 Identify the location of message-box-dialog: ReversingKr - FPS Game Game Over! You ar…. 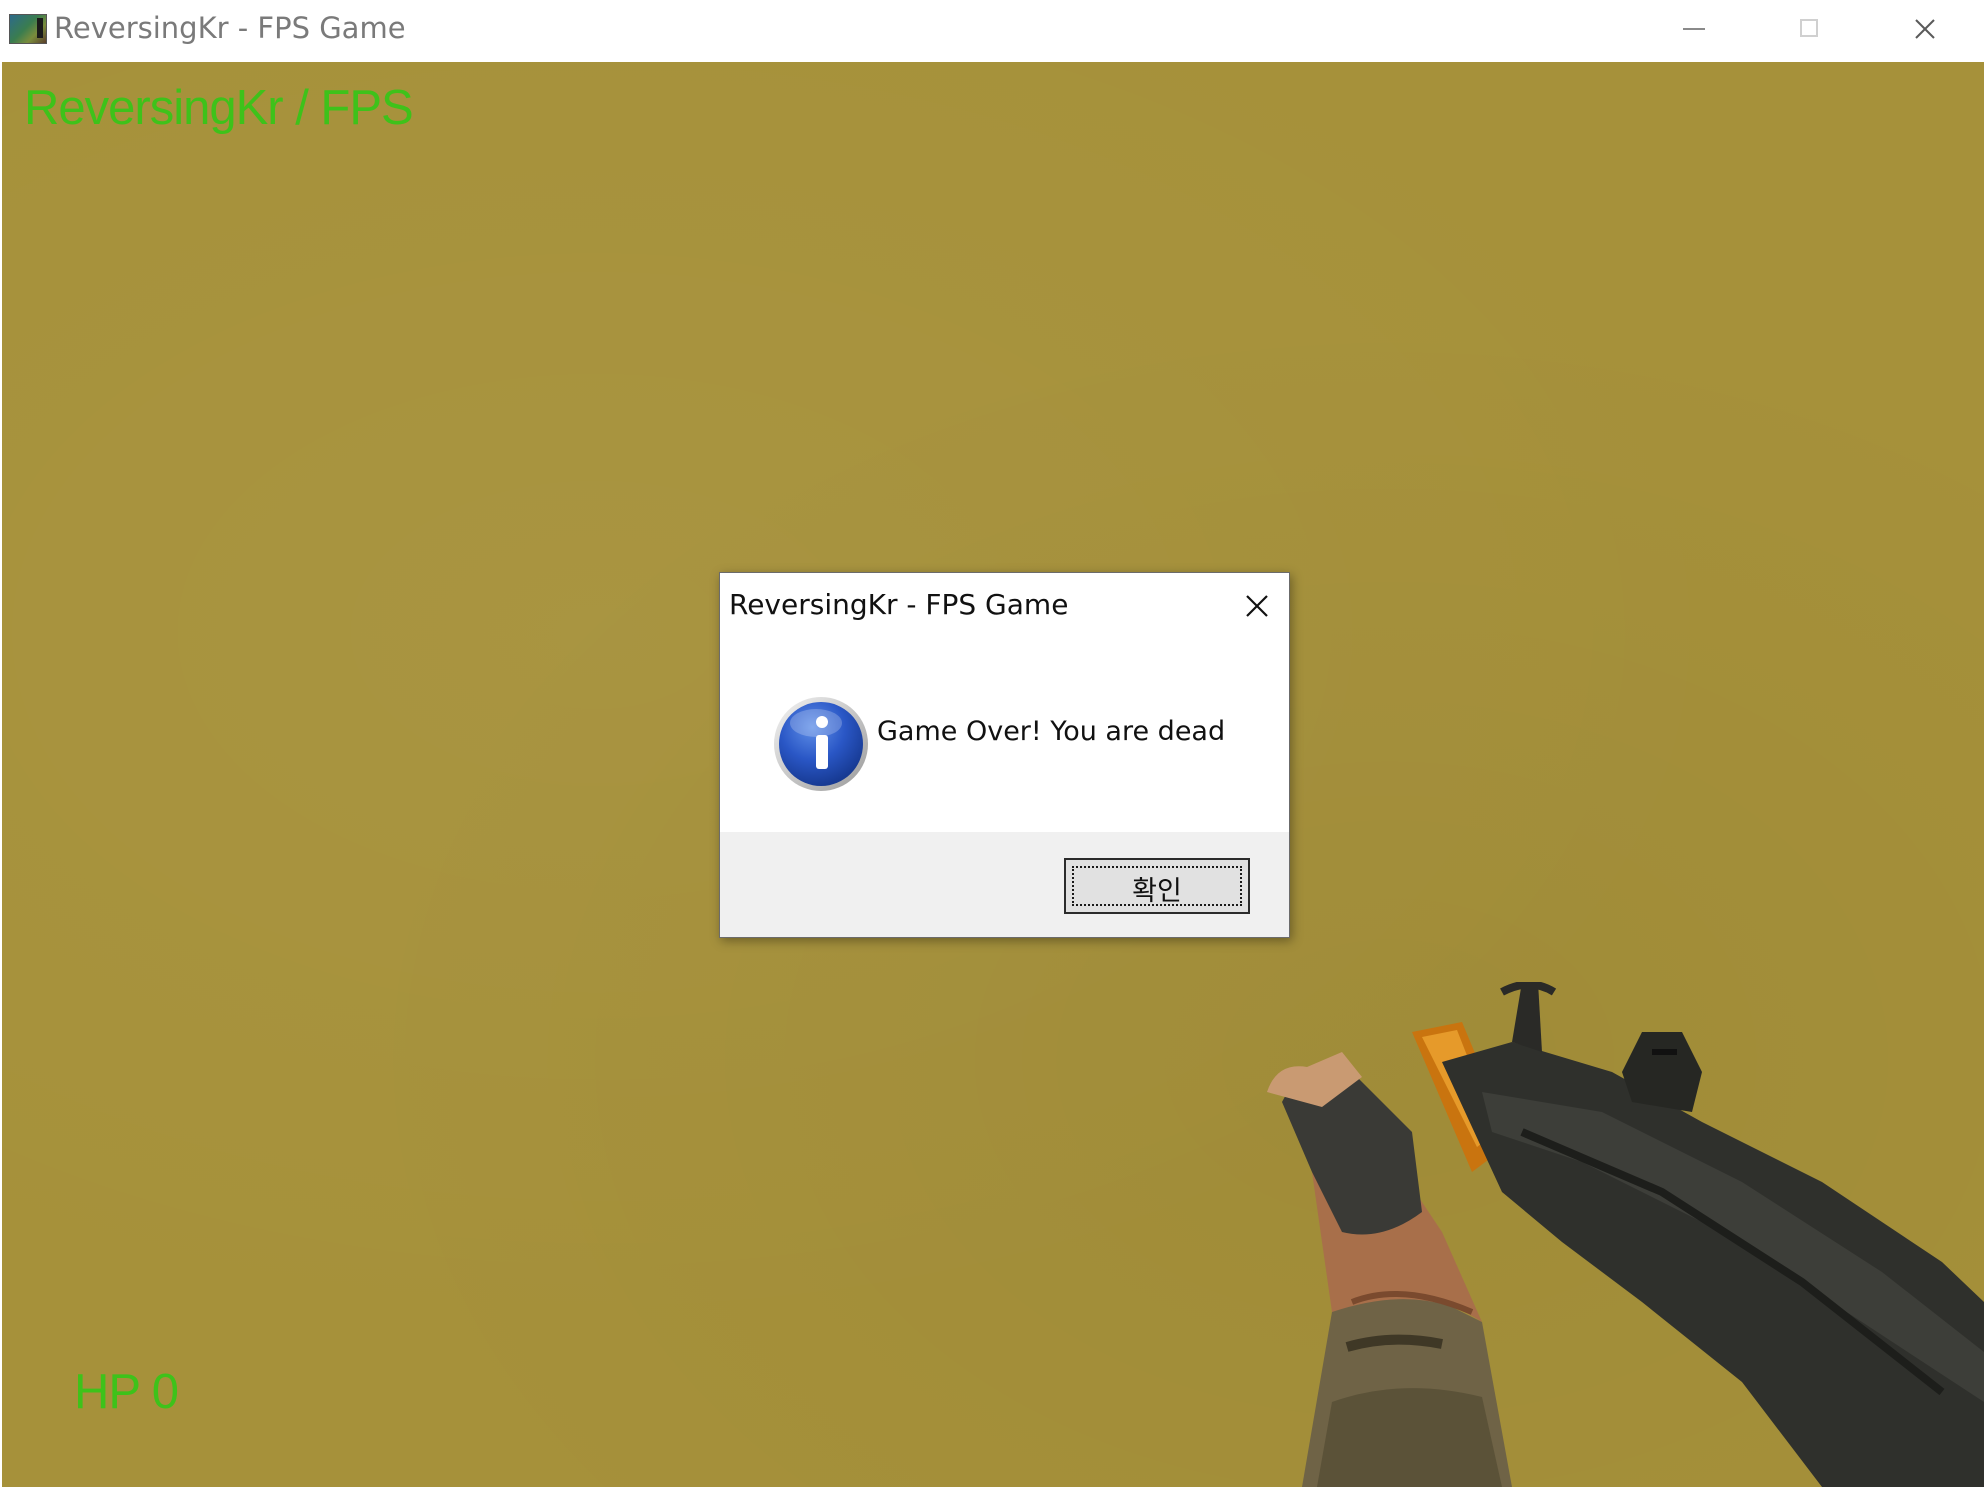
(1004, 755).